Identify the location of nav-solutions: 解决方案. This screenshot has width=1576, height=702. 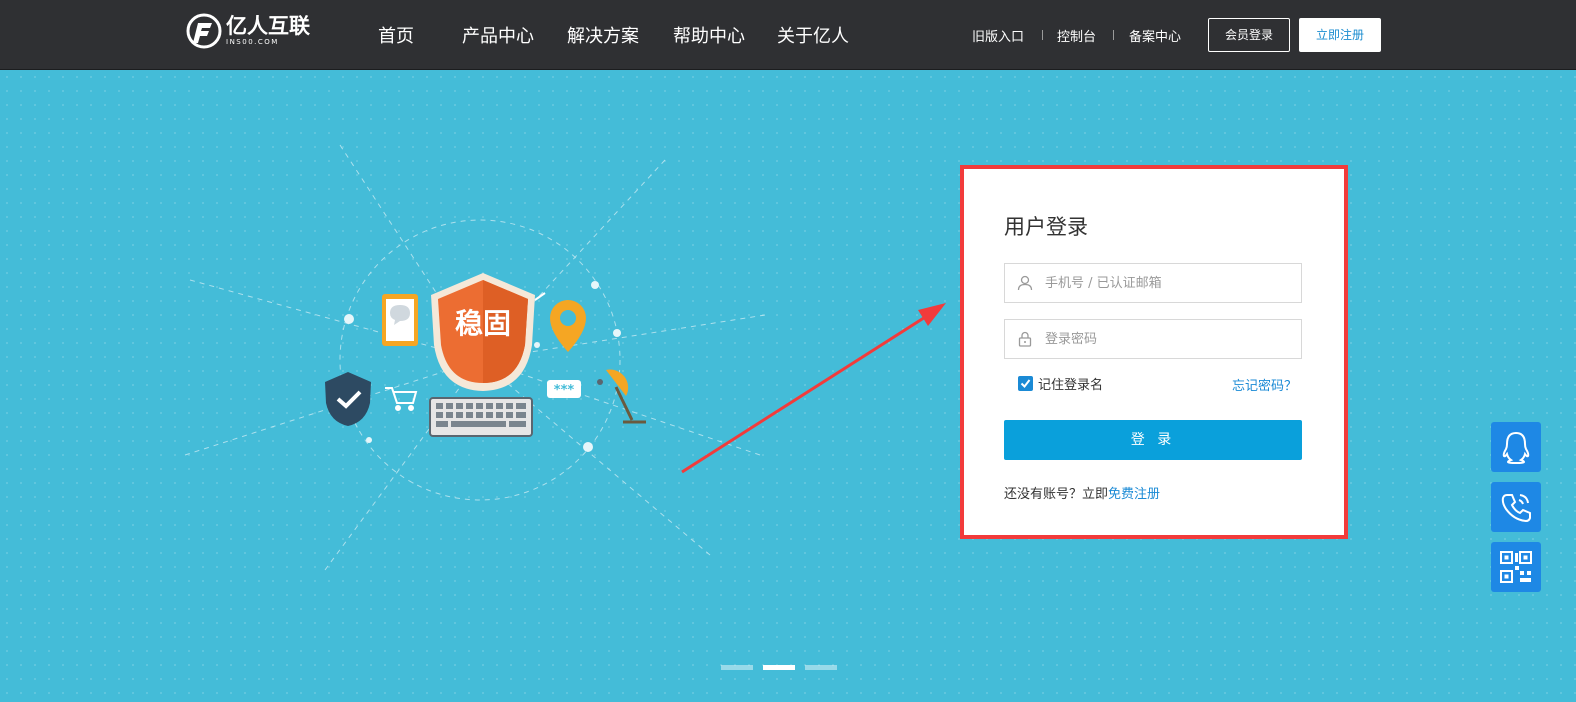
(603, 35).